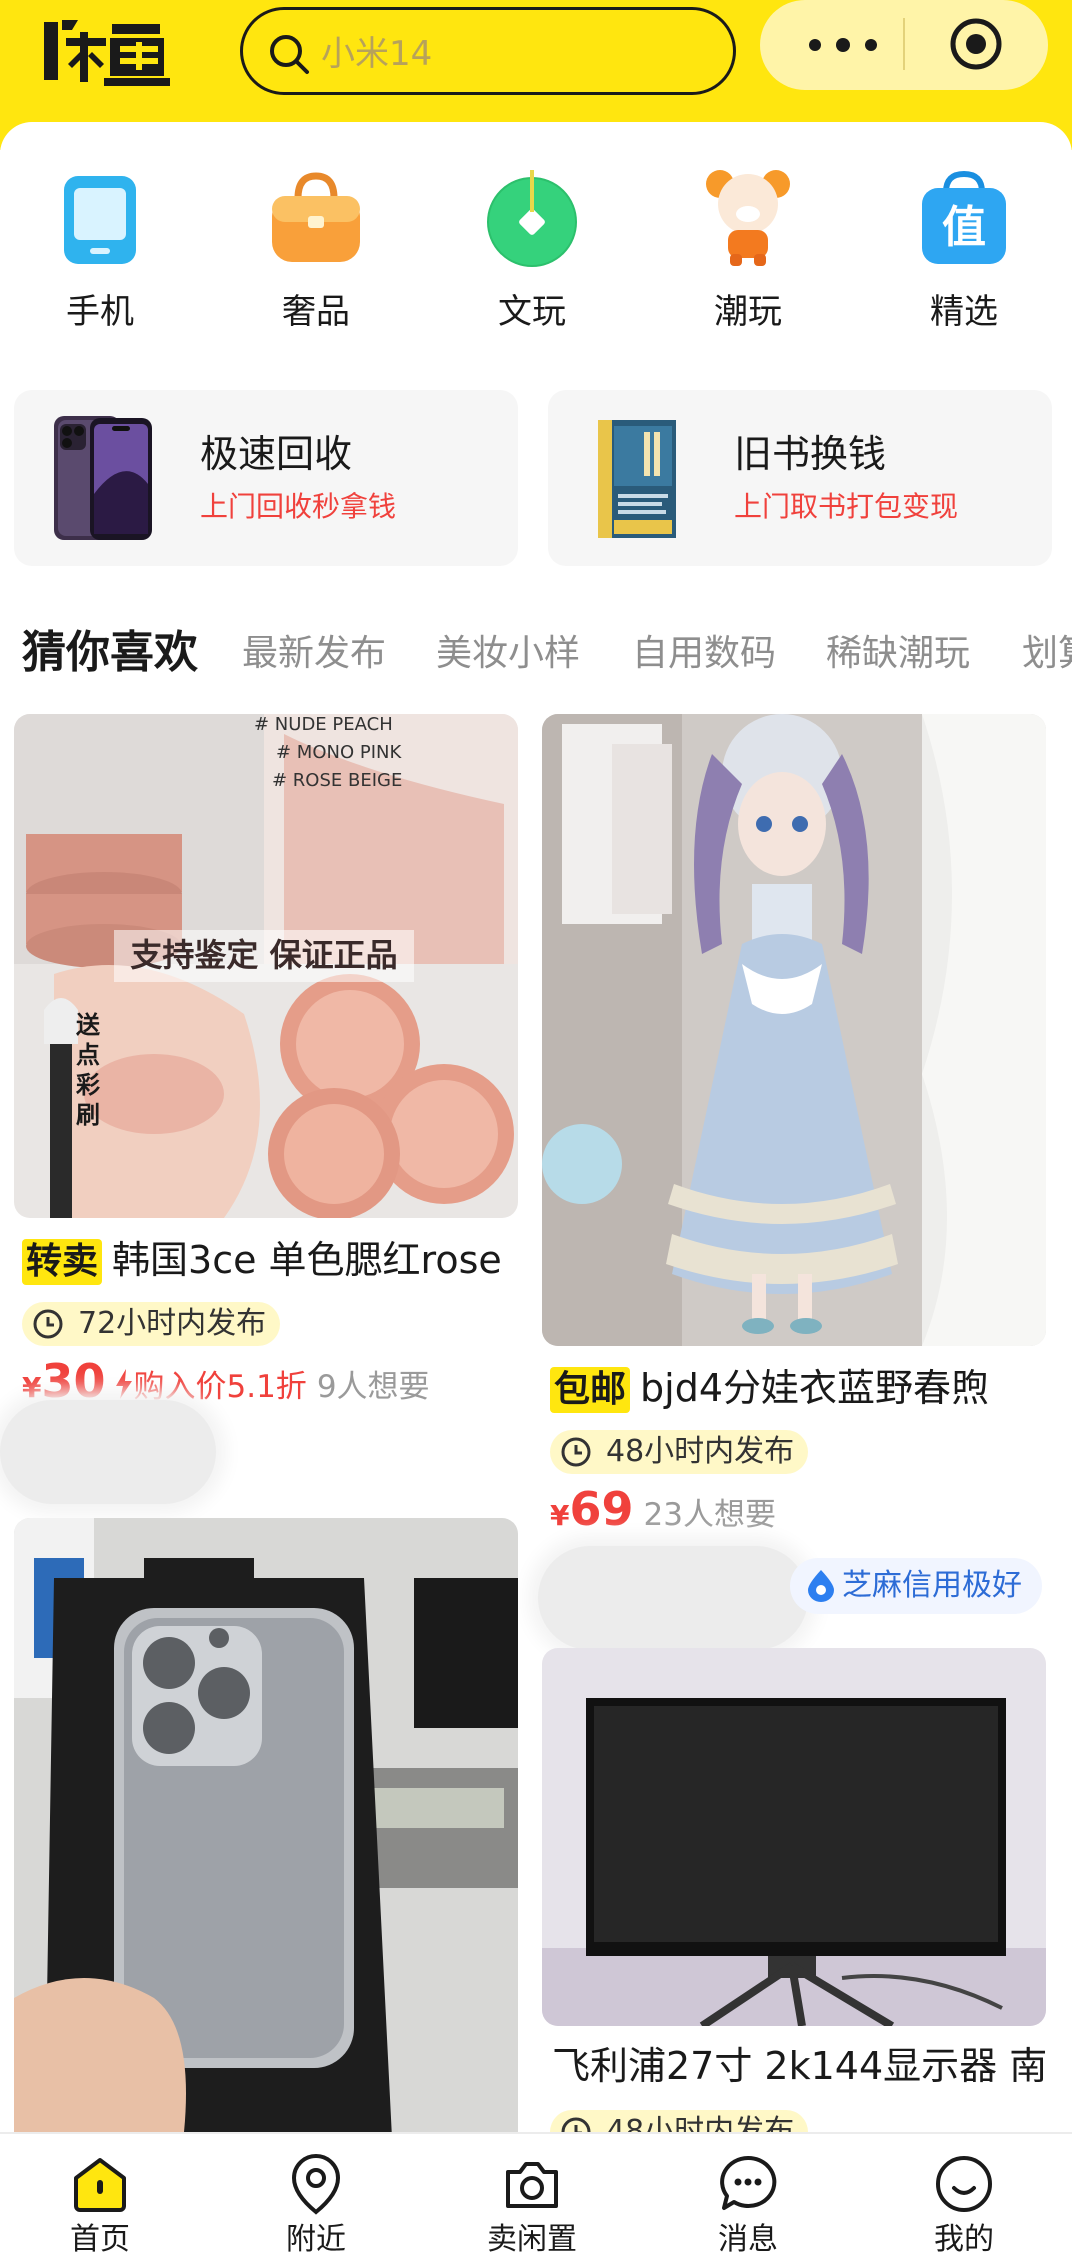 The width and height of the screenshot is (1072, 2256). I want to click on bottom-navigation: 首页 附近 卖闲置 消息 我的, so click(536, 2194).